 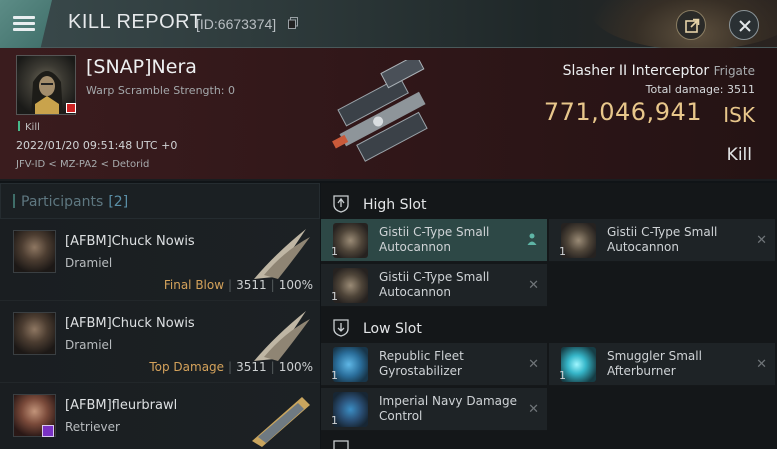 I want to click on module-name: Republic Fleet Gyrostabilizer, so click(x=421, y=363).